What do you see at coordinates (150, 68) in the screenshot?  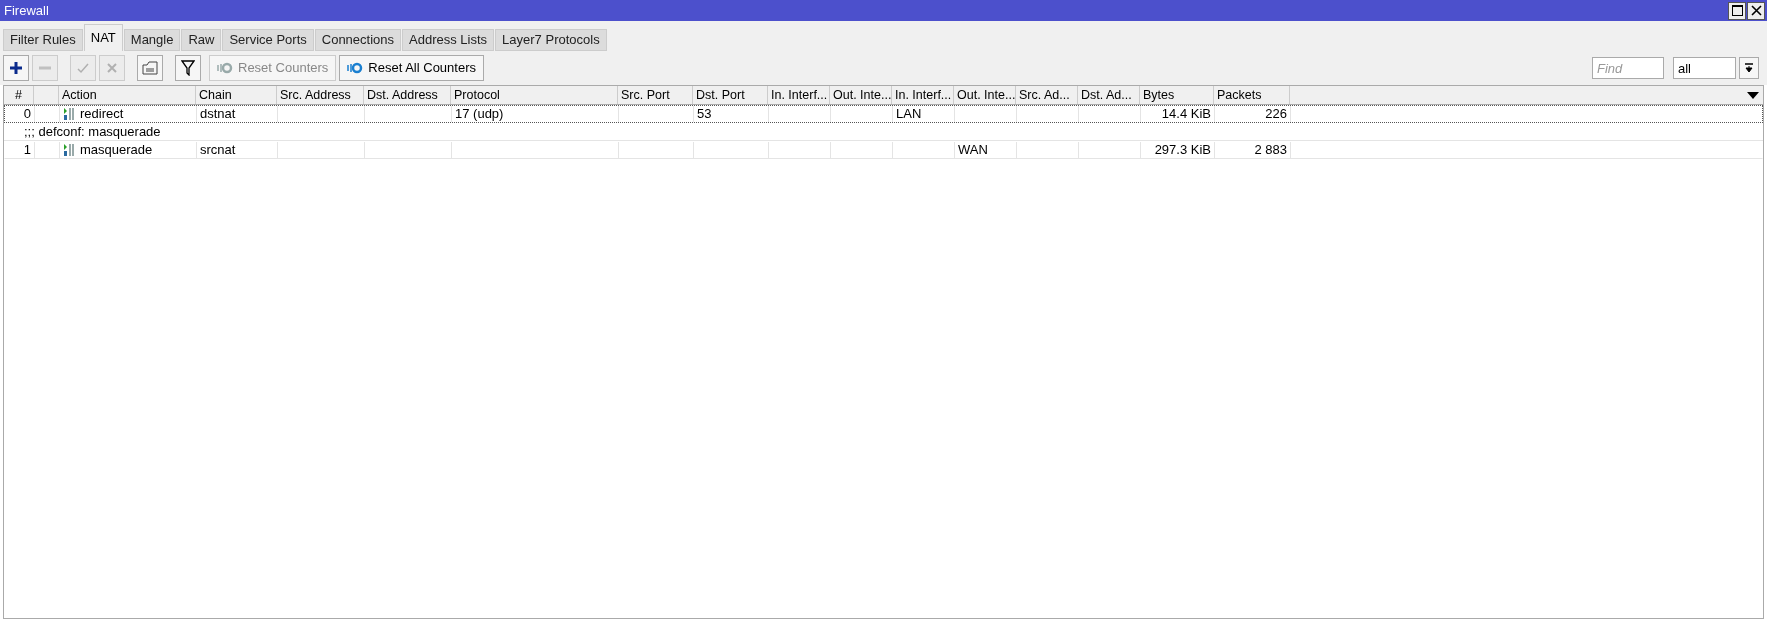 I see `note-icon` at bounding box center [150, 68].